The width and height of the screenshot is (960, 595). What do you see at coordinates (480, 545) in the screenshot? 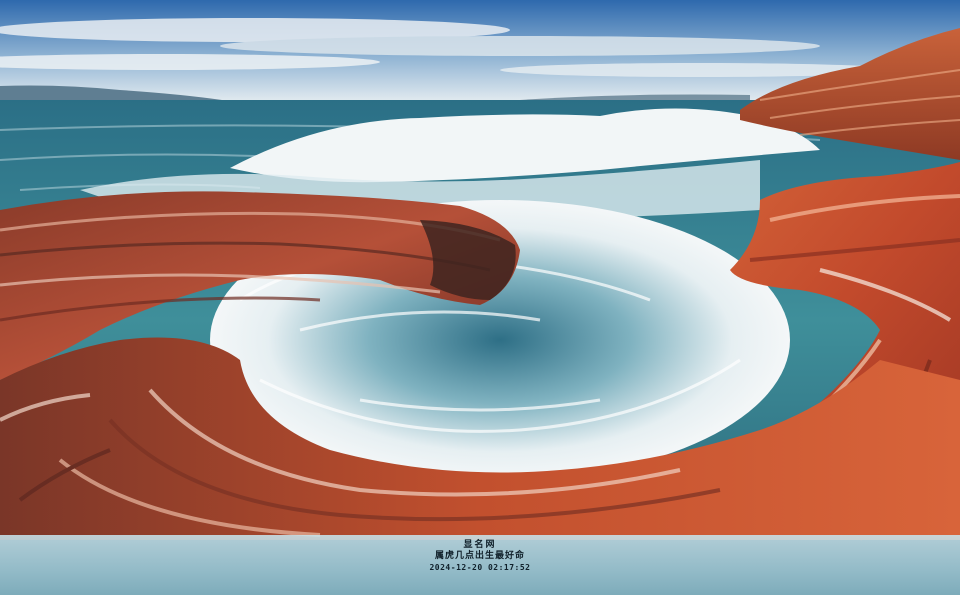
I see `caption-title: 显名网` at bounding box center [480, 545].